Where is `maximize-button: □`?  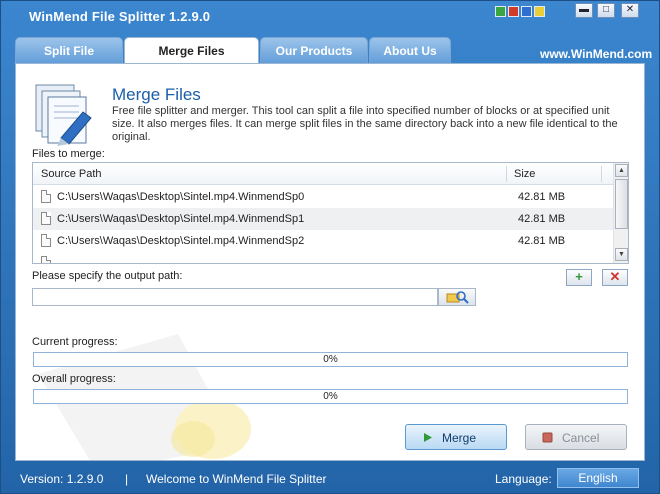 maximize-button: □ is located at coordinates (606, 10).